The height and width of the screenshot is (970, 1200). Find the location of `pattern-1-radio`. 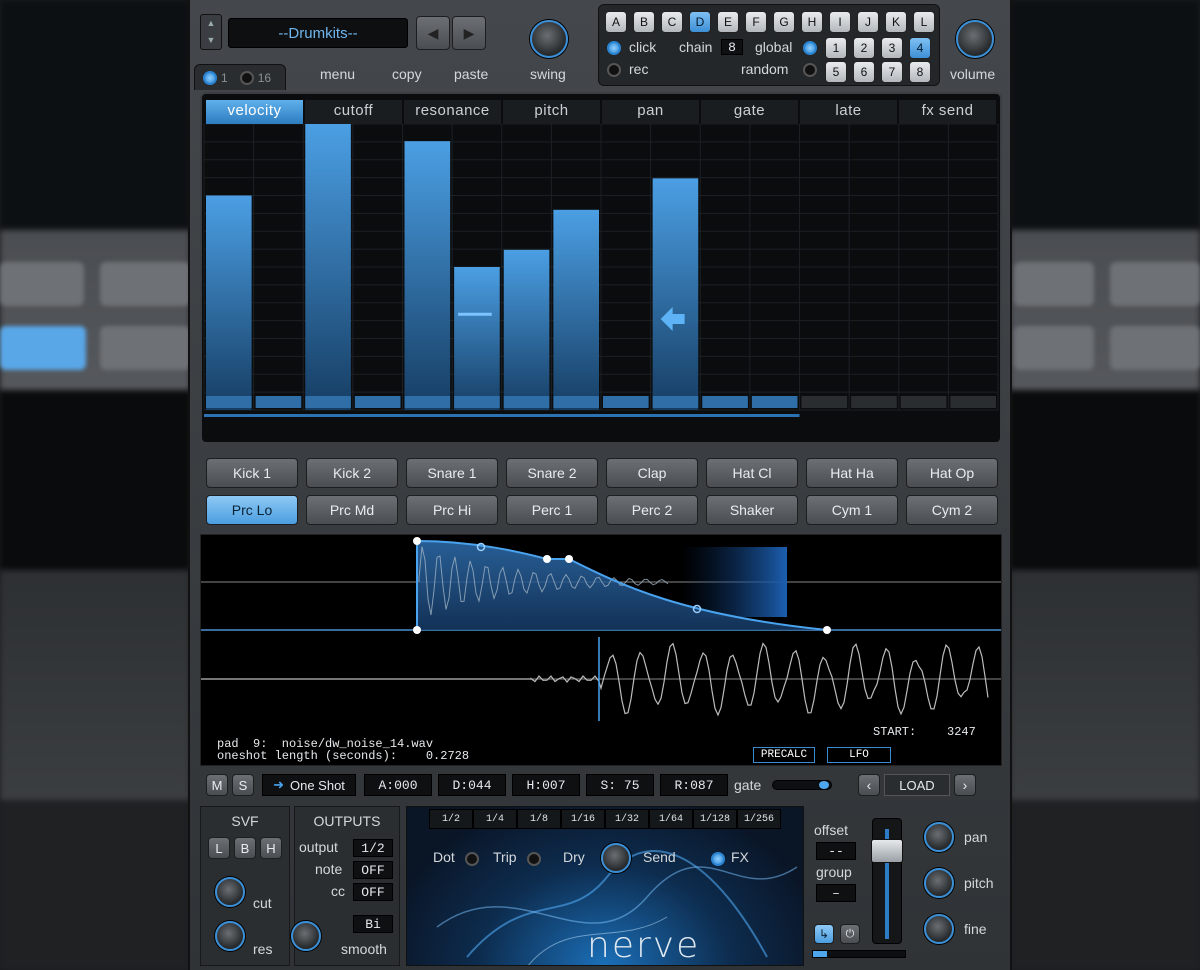

pattern-1-radio is located at coordinates (210, 77).